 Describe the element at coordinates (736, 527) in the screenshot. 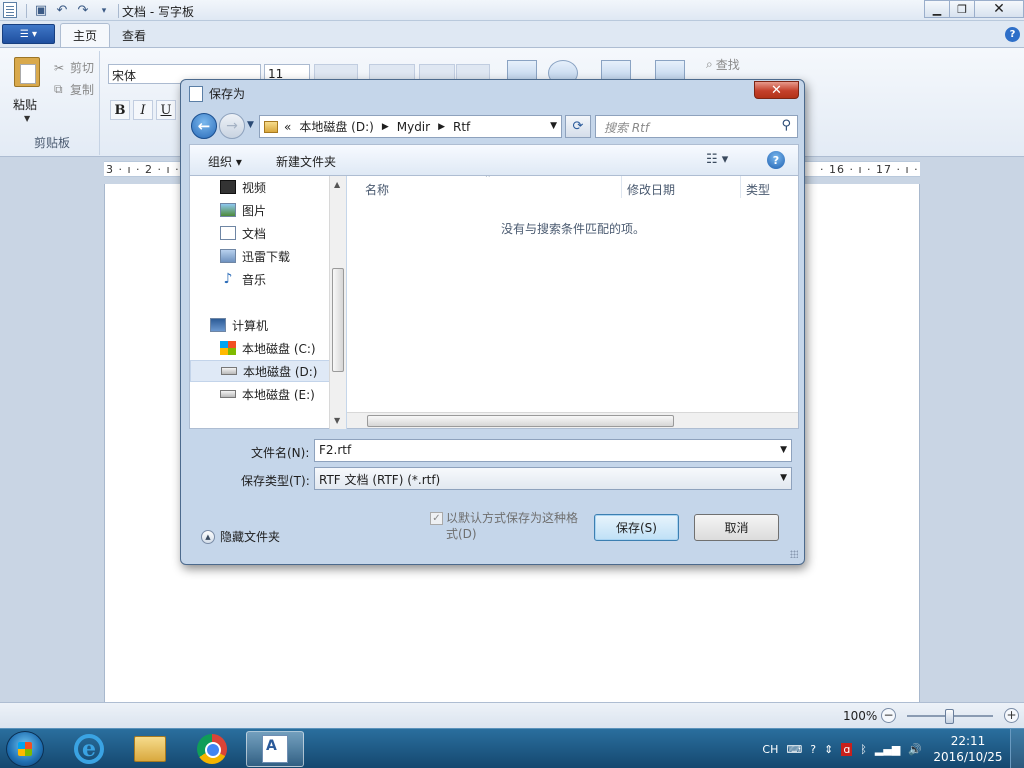

I see `cancel-button: 取消` at that location.